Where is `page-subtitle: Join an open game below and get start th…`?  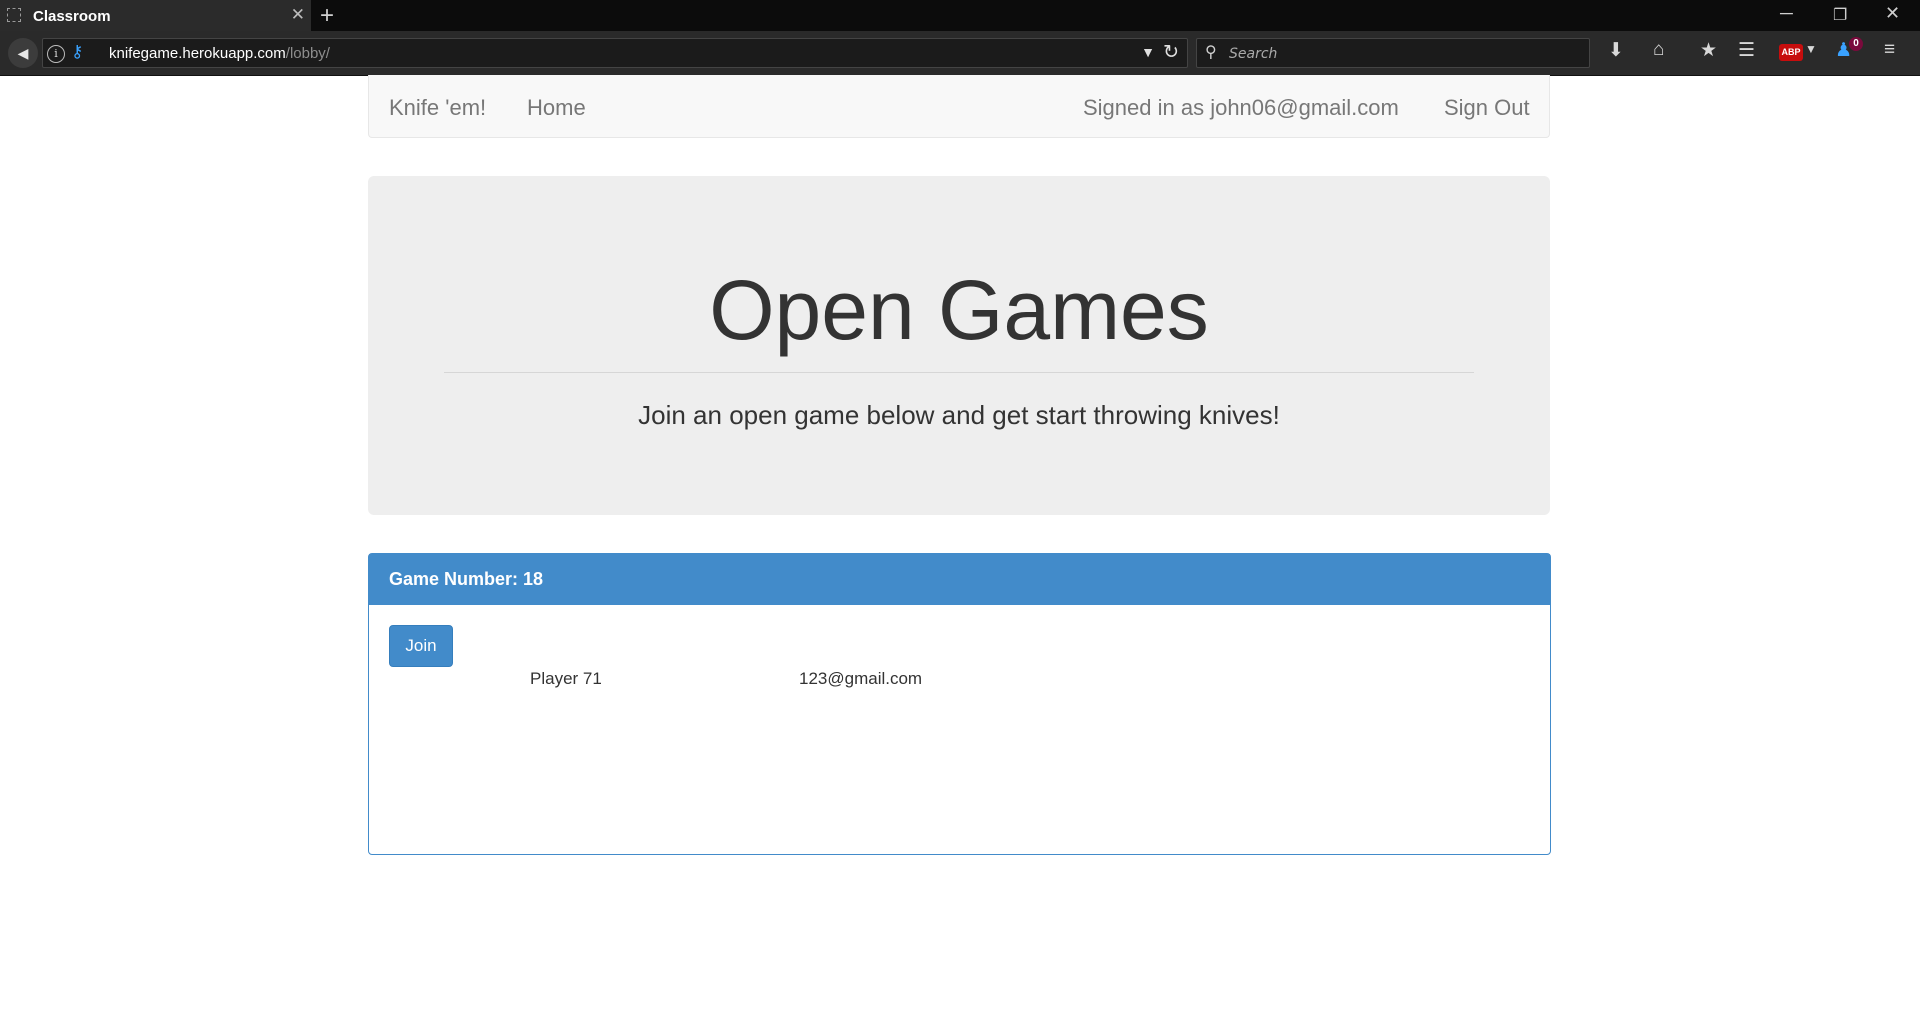 page-subtitle: Join an open game below and get start th… is located at coordinates (959, 415).